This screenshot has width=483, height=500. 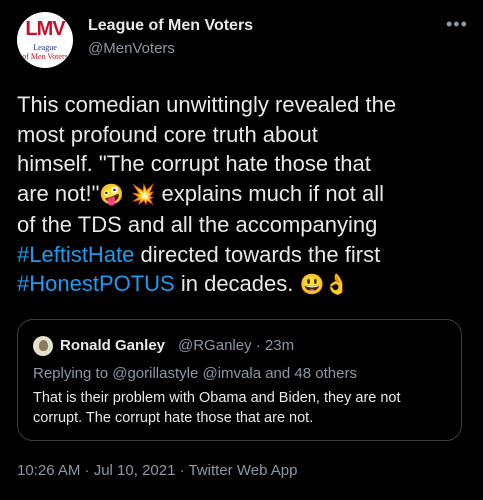 What do you see at coordinates (58, 193) in the screenshot?
I see `tweet-text-line: are not!"` at bounding box center [58, 193].